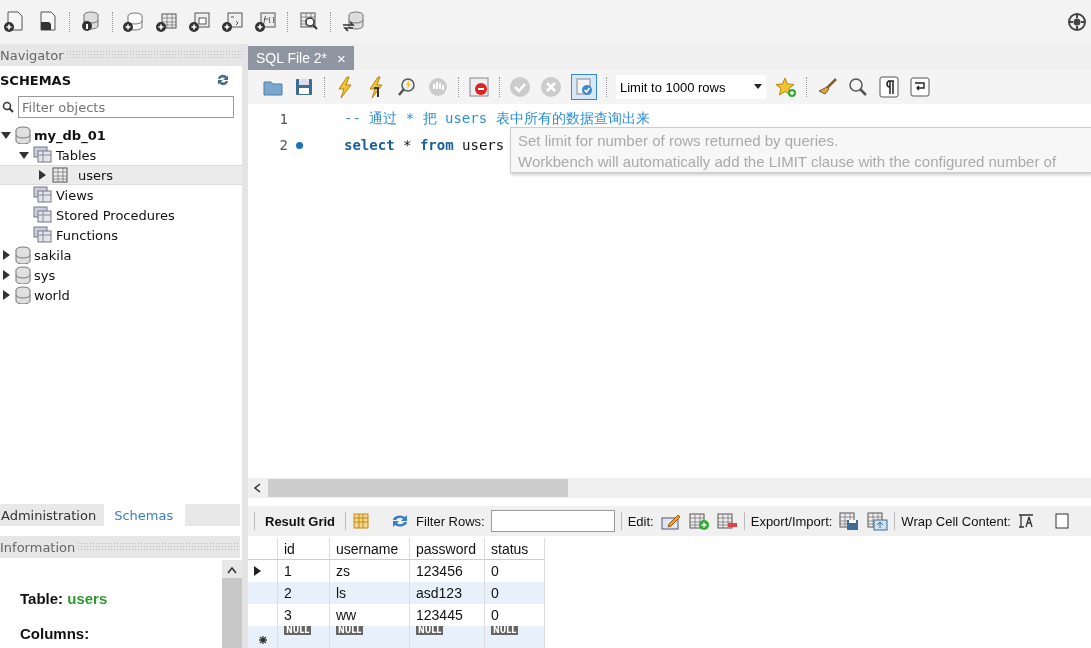  What do you see at coordinates (800, 150) in the screenshot?
I see `tooltip: Set limit for number of rows returned by queries. Workbench will automatically add the LIMIT clause with the configured number of` at bounding box center [800, 150].